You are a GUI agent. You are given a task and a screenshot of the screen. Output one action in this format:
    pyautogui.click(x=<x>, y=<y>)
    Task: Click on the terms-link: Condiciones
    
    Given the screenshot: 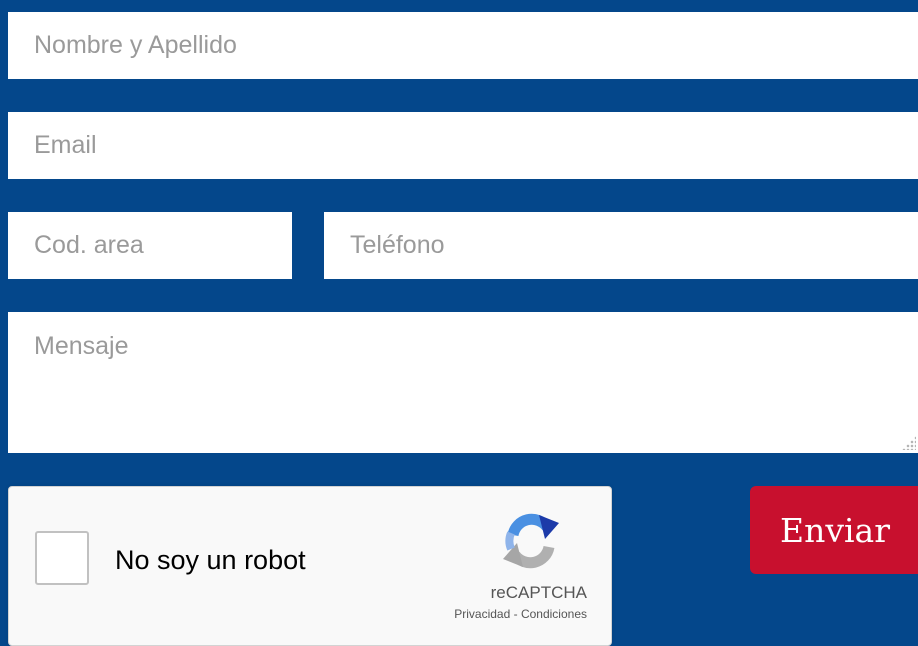 What is the action you would take?
    pyautogui.click(x=554, y=614)
    